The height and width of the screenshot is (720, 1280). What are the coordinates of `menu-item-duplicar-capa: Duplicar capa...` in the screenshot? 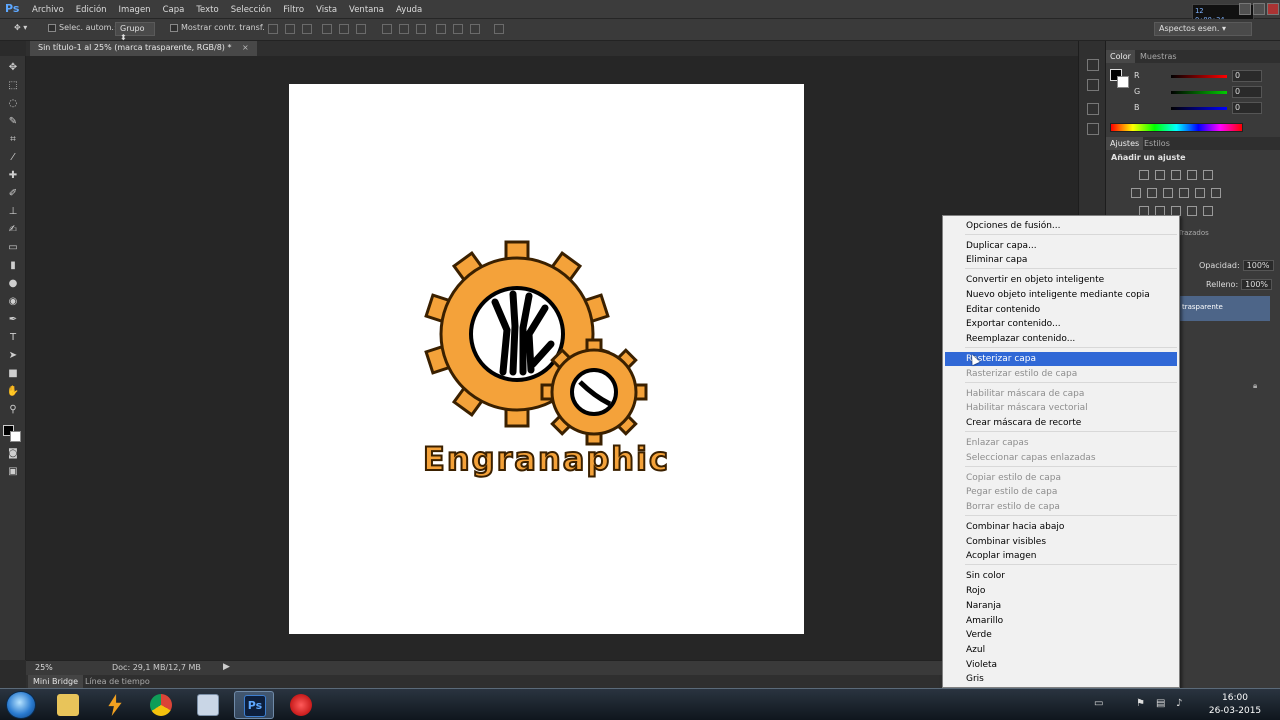 It's located at (1061, 246).